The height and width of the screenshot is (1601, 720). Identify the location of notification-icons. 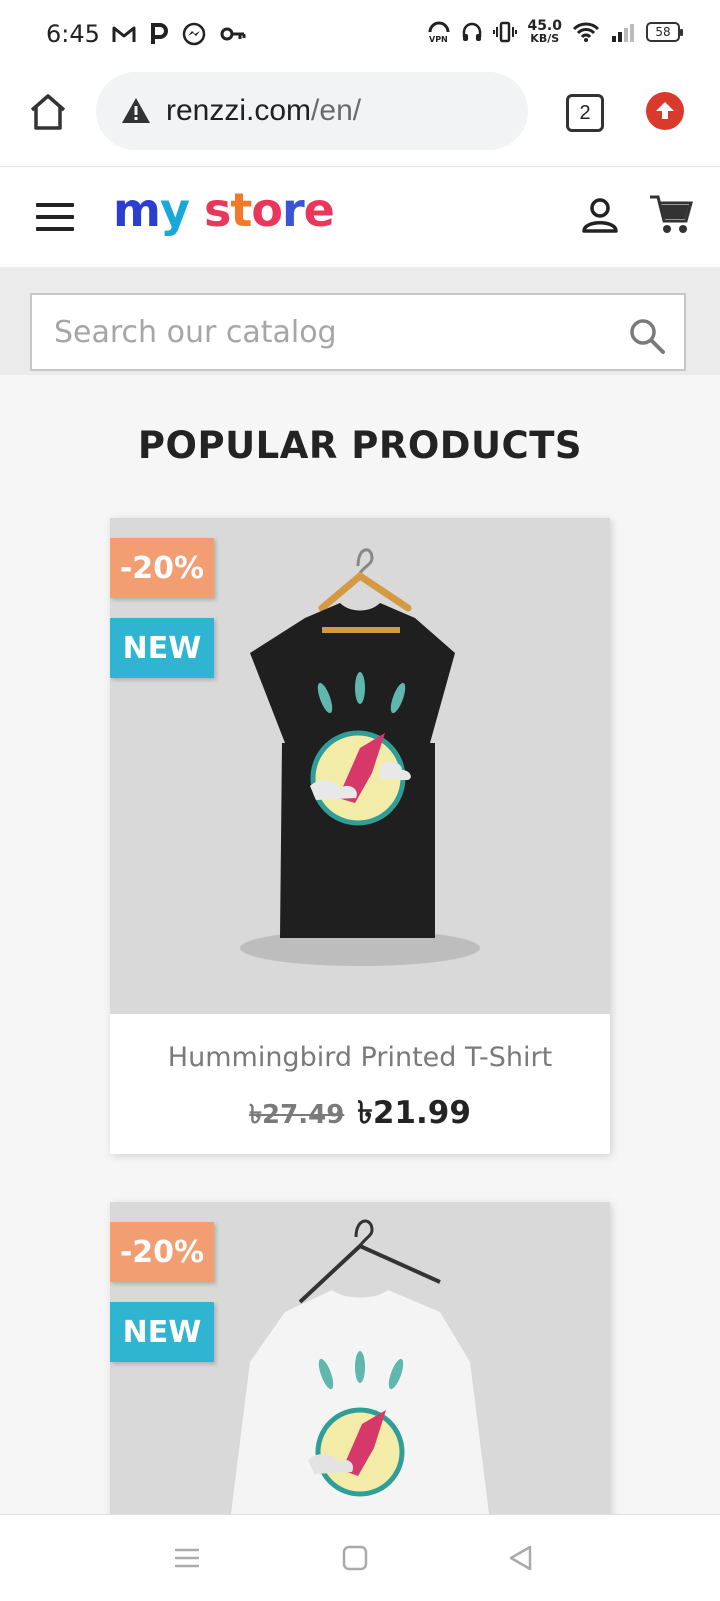
(179, 34).